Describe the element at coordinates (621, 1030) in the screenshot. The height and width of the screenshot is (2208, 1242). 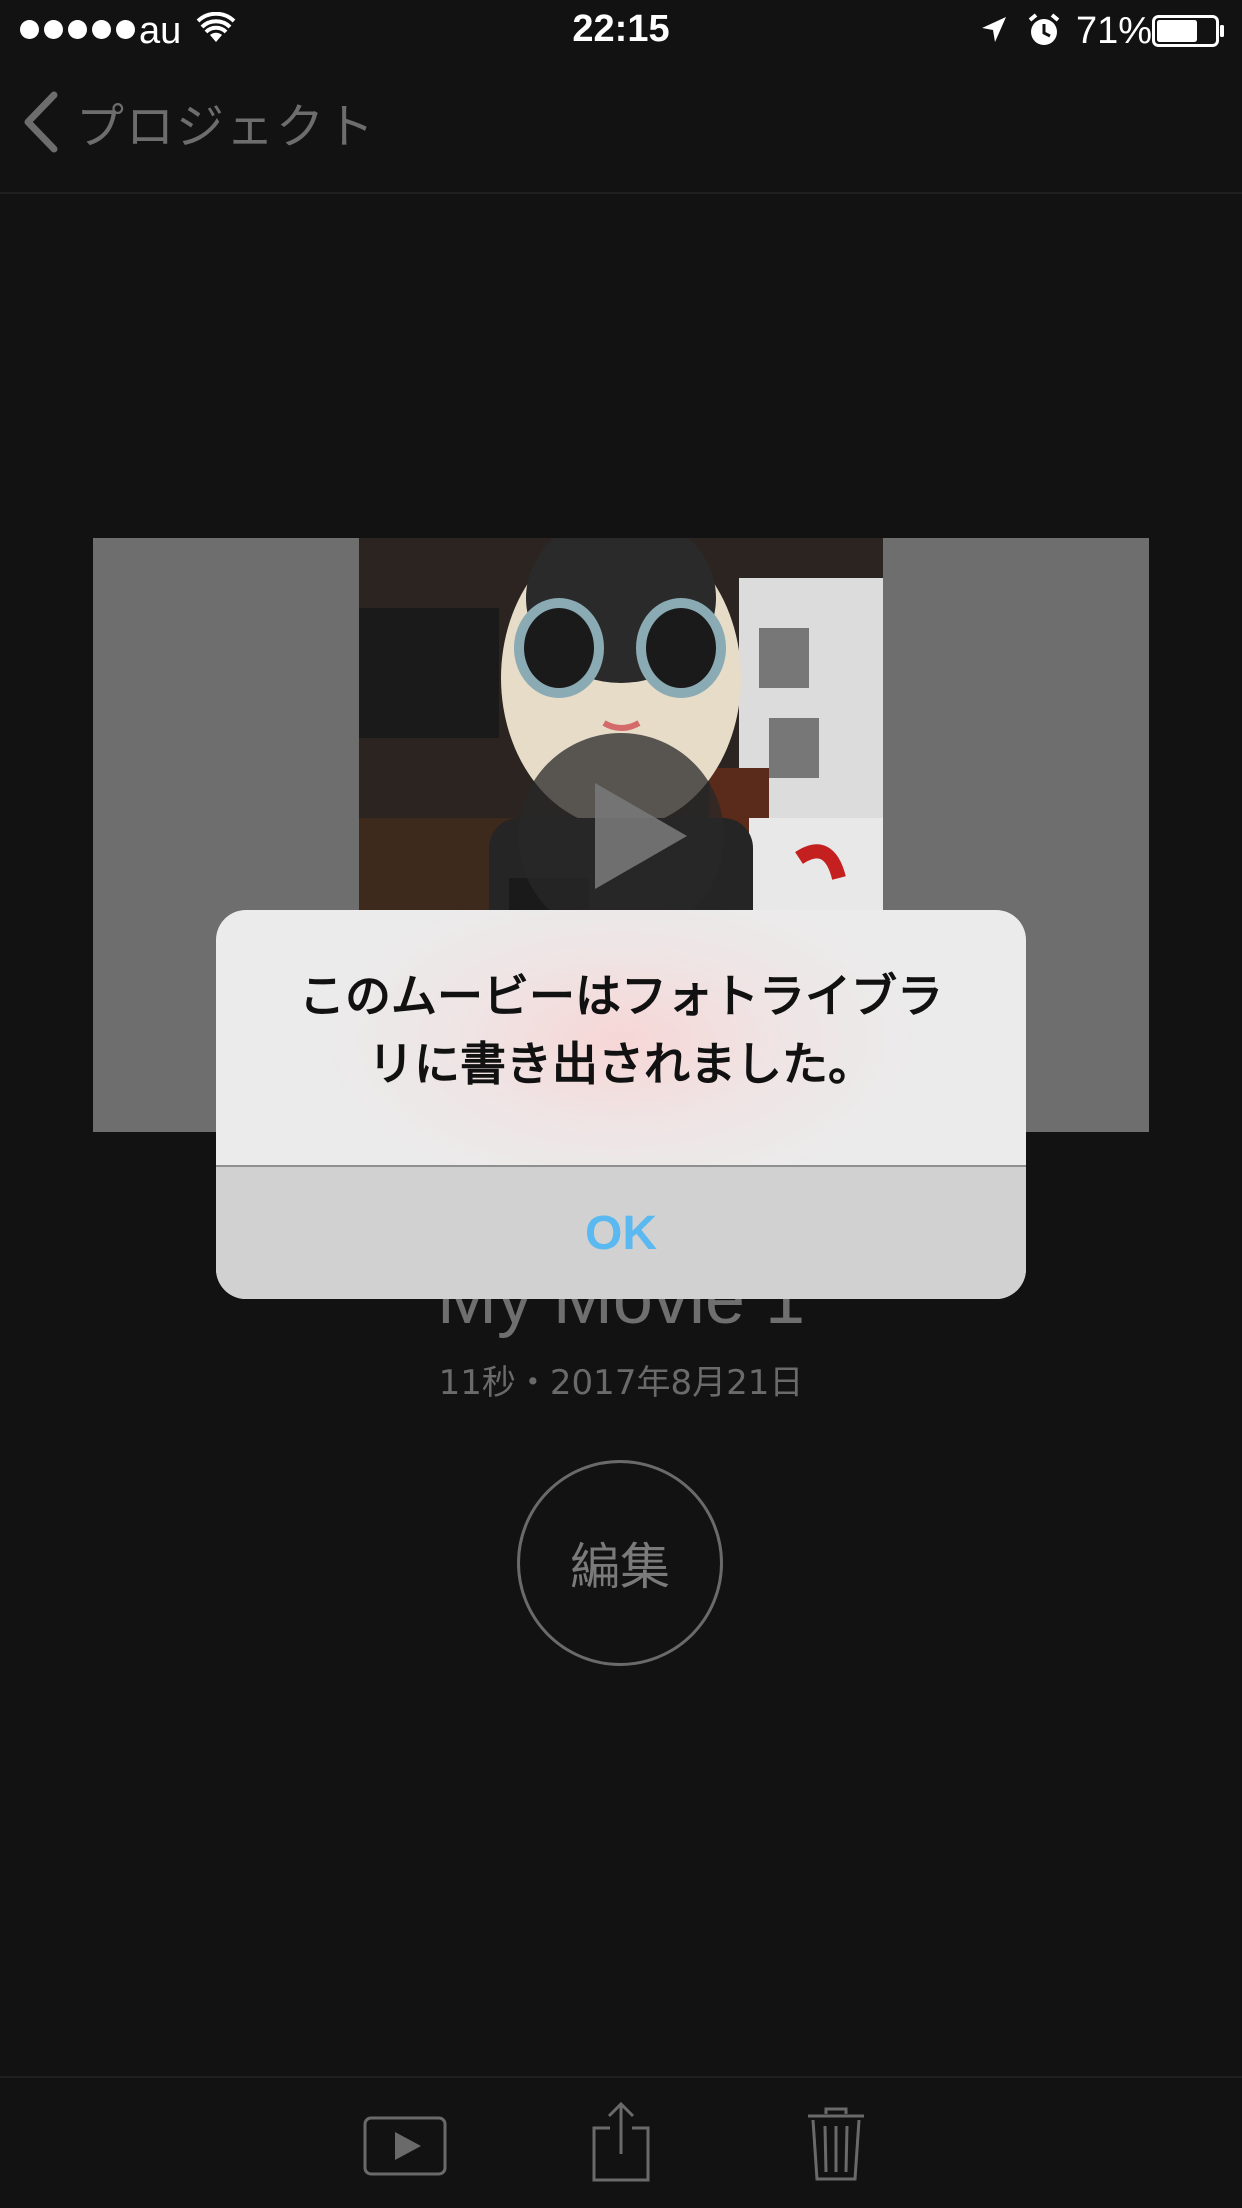
I see `alert-message: このムービーはフォトライブラ リに書き出されました。` at that location.